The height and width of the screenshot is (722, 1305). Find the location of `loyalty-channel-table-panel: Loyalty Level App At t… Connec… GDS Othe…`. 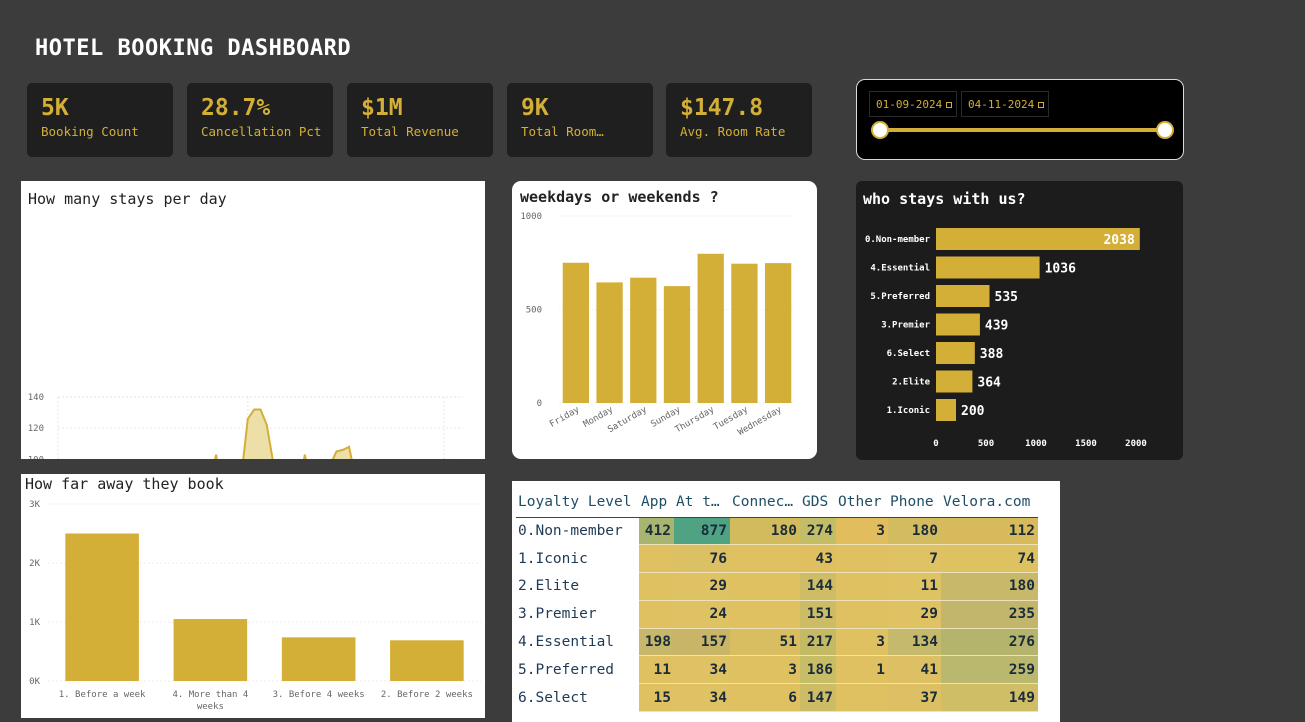

loyalty-channel-table-panel: Loyalty Level App At t… Connec… GDS Othe… is located at coordinates (786, 601).